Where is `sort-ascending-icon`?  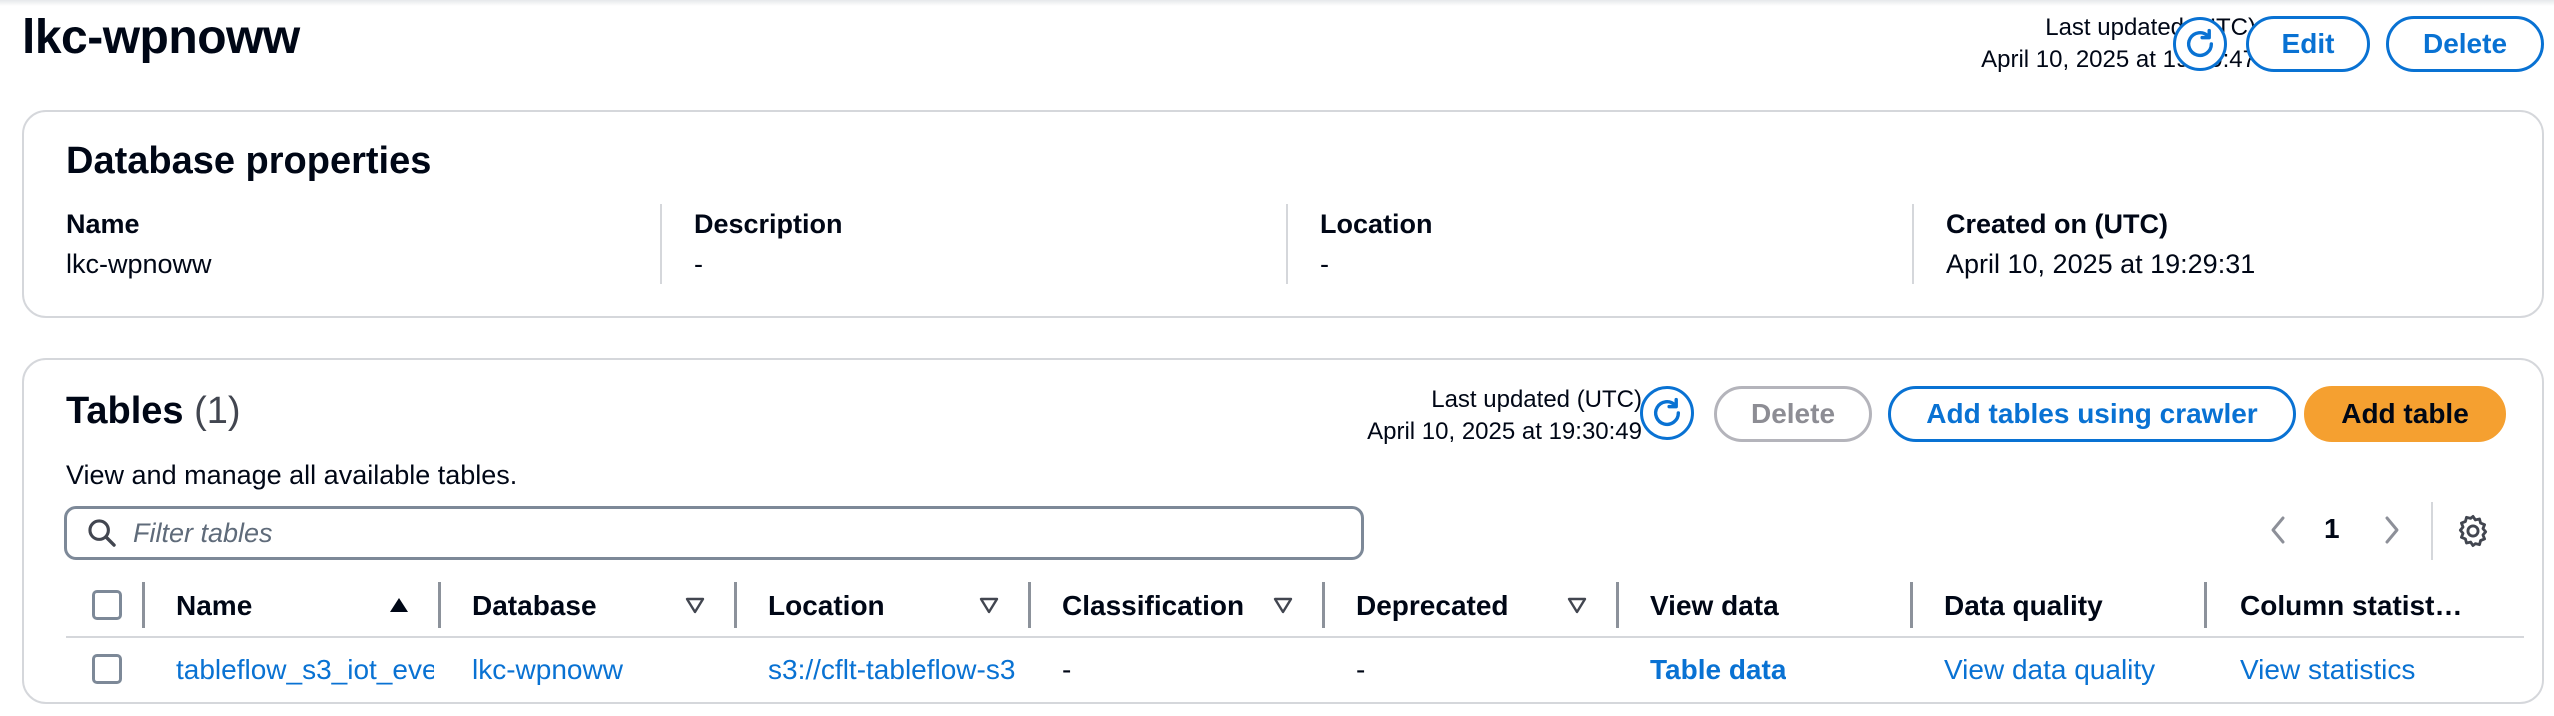
sort-ascending-icon is located at coordinates (399, 605).